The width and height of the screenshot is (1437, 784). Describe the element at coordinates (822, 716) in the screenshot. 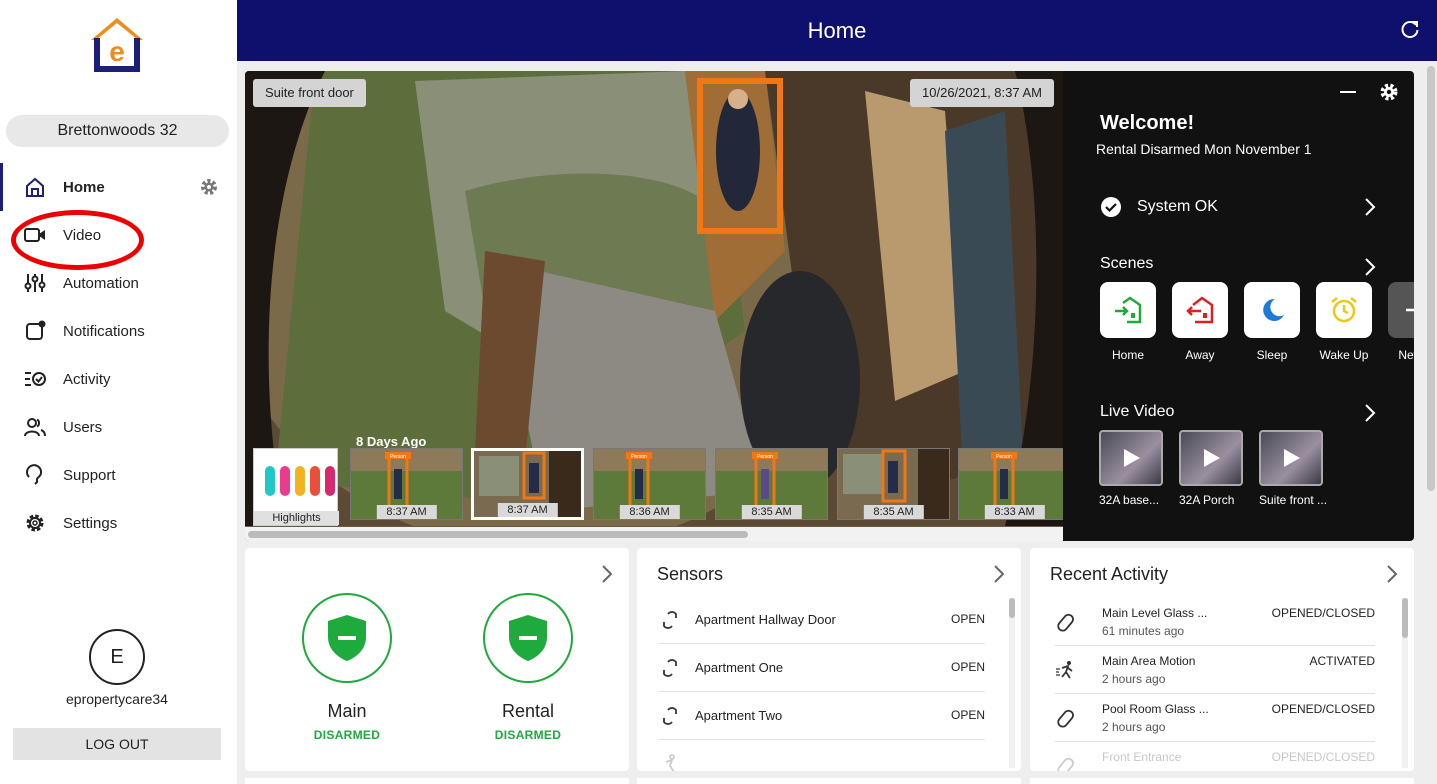

I see `sensor-row: Apartment Two OPEN` at that location.